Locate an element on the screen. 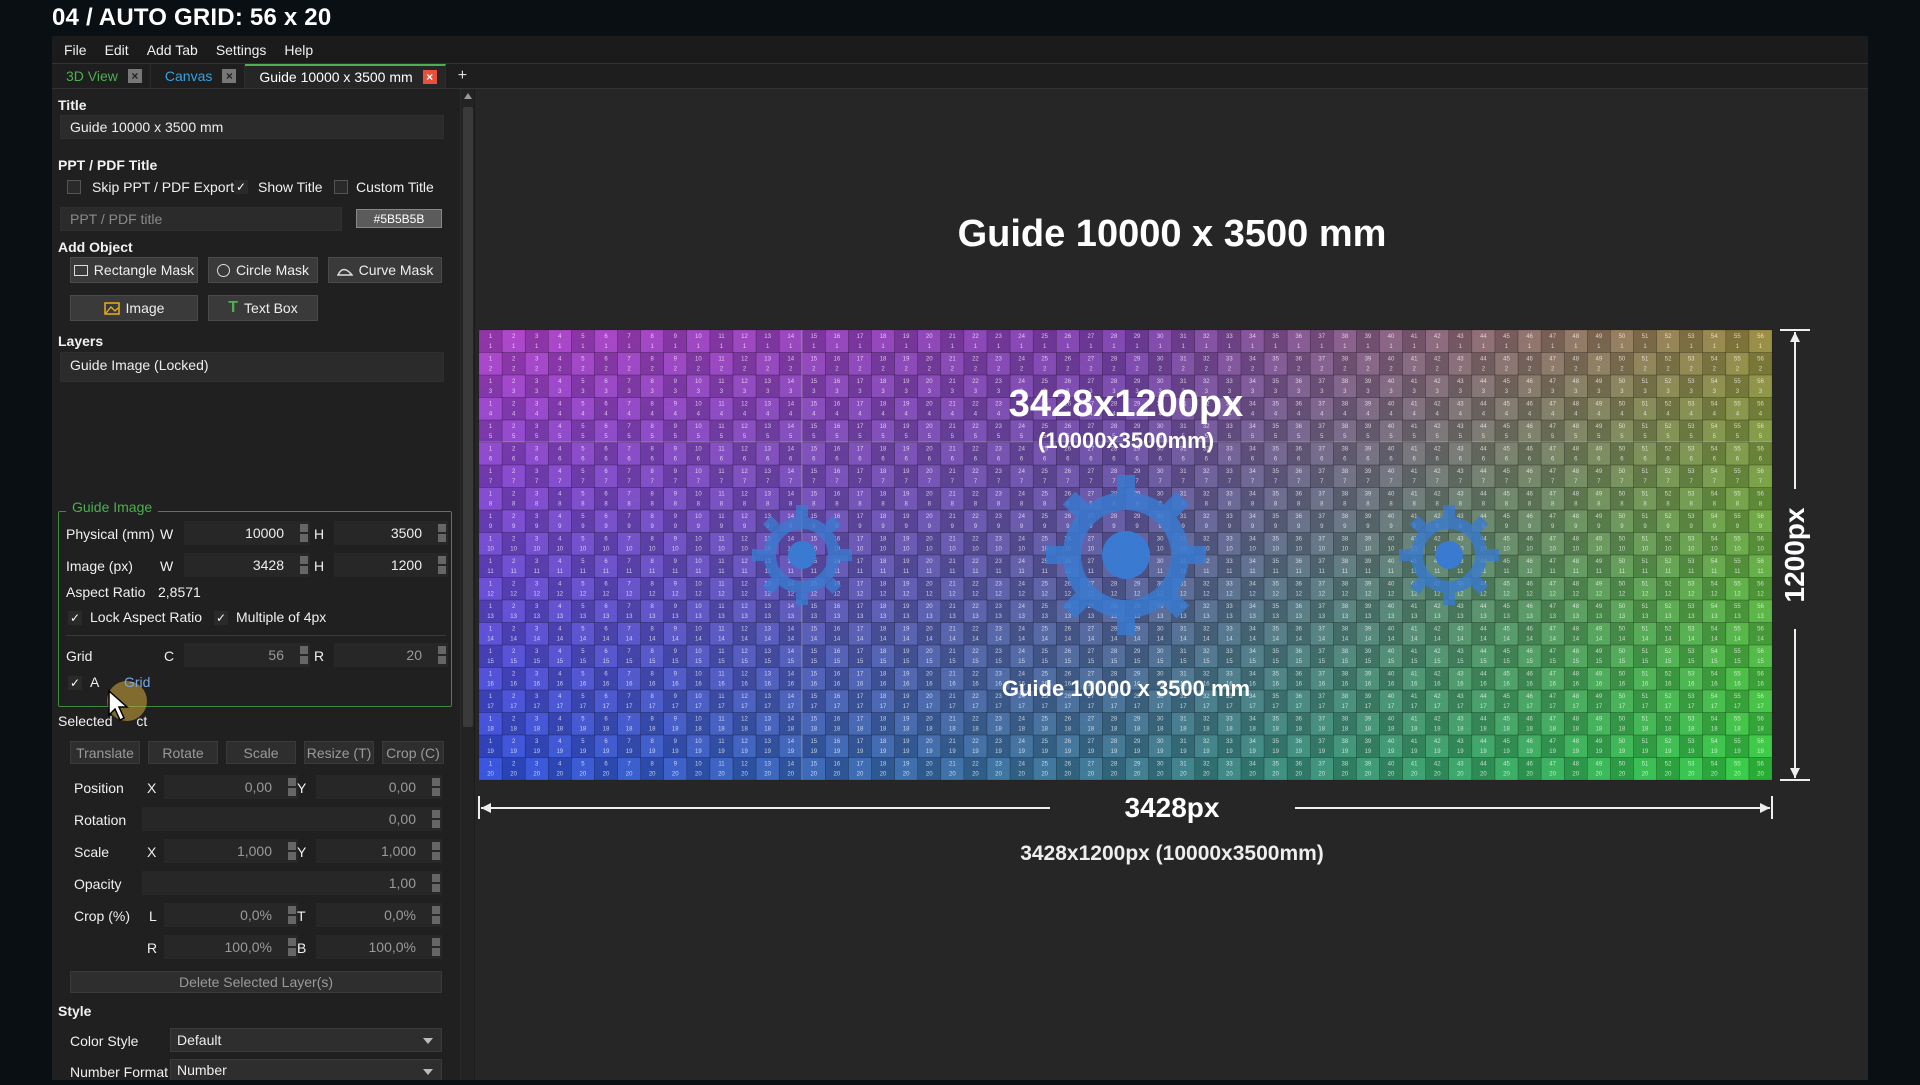 The height and width of the screenshot is (1085, 1920). circle-mask-button: Circle Mask is located at coordinates (263, 270).